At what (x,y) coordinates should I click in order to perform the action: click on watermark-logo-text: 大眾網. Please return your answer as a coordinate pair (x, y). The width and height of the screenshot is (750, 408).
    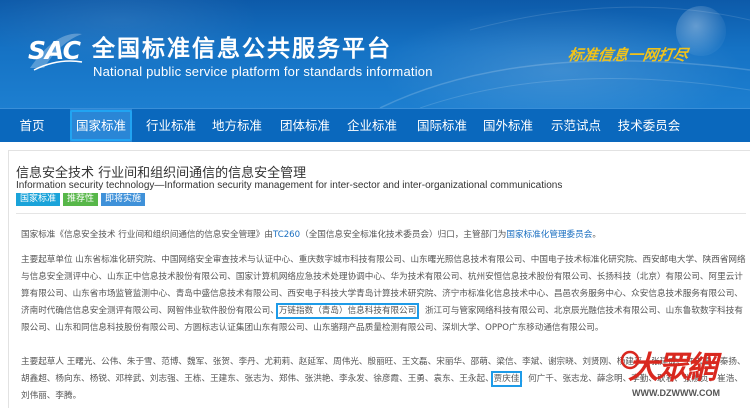
    Looking at the image, I should click on (672, 368).